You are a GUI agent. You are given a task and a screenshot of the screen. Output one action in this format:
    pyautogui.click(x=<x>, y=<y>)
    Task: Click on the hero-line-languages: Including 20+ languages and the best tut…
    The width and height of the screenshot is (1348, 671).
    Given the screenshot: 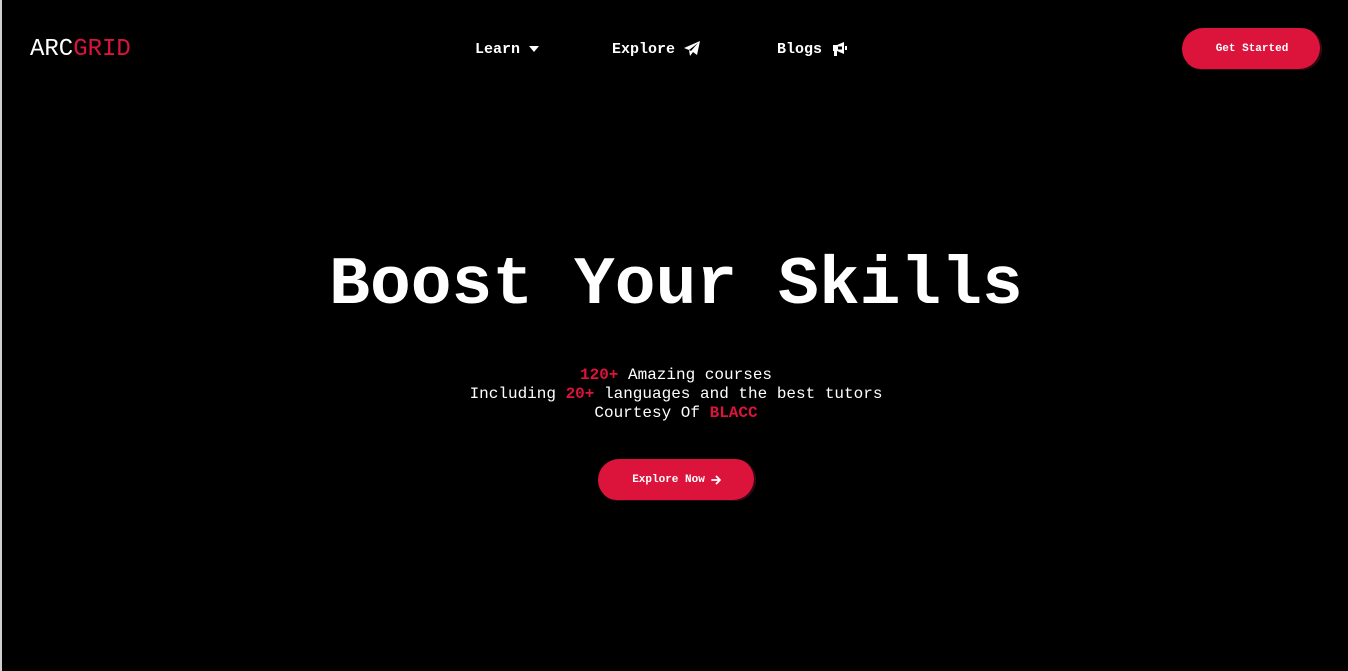 What is the action you would take?
    pyautogui.click(x=675, y=394)
    